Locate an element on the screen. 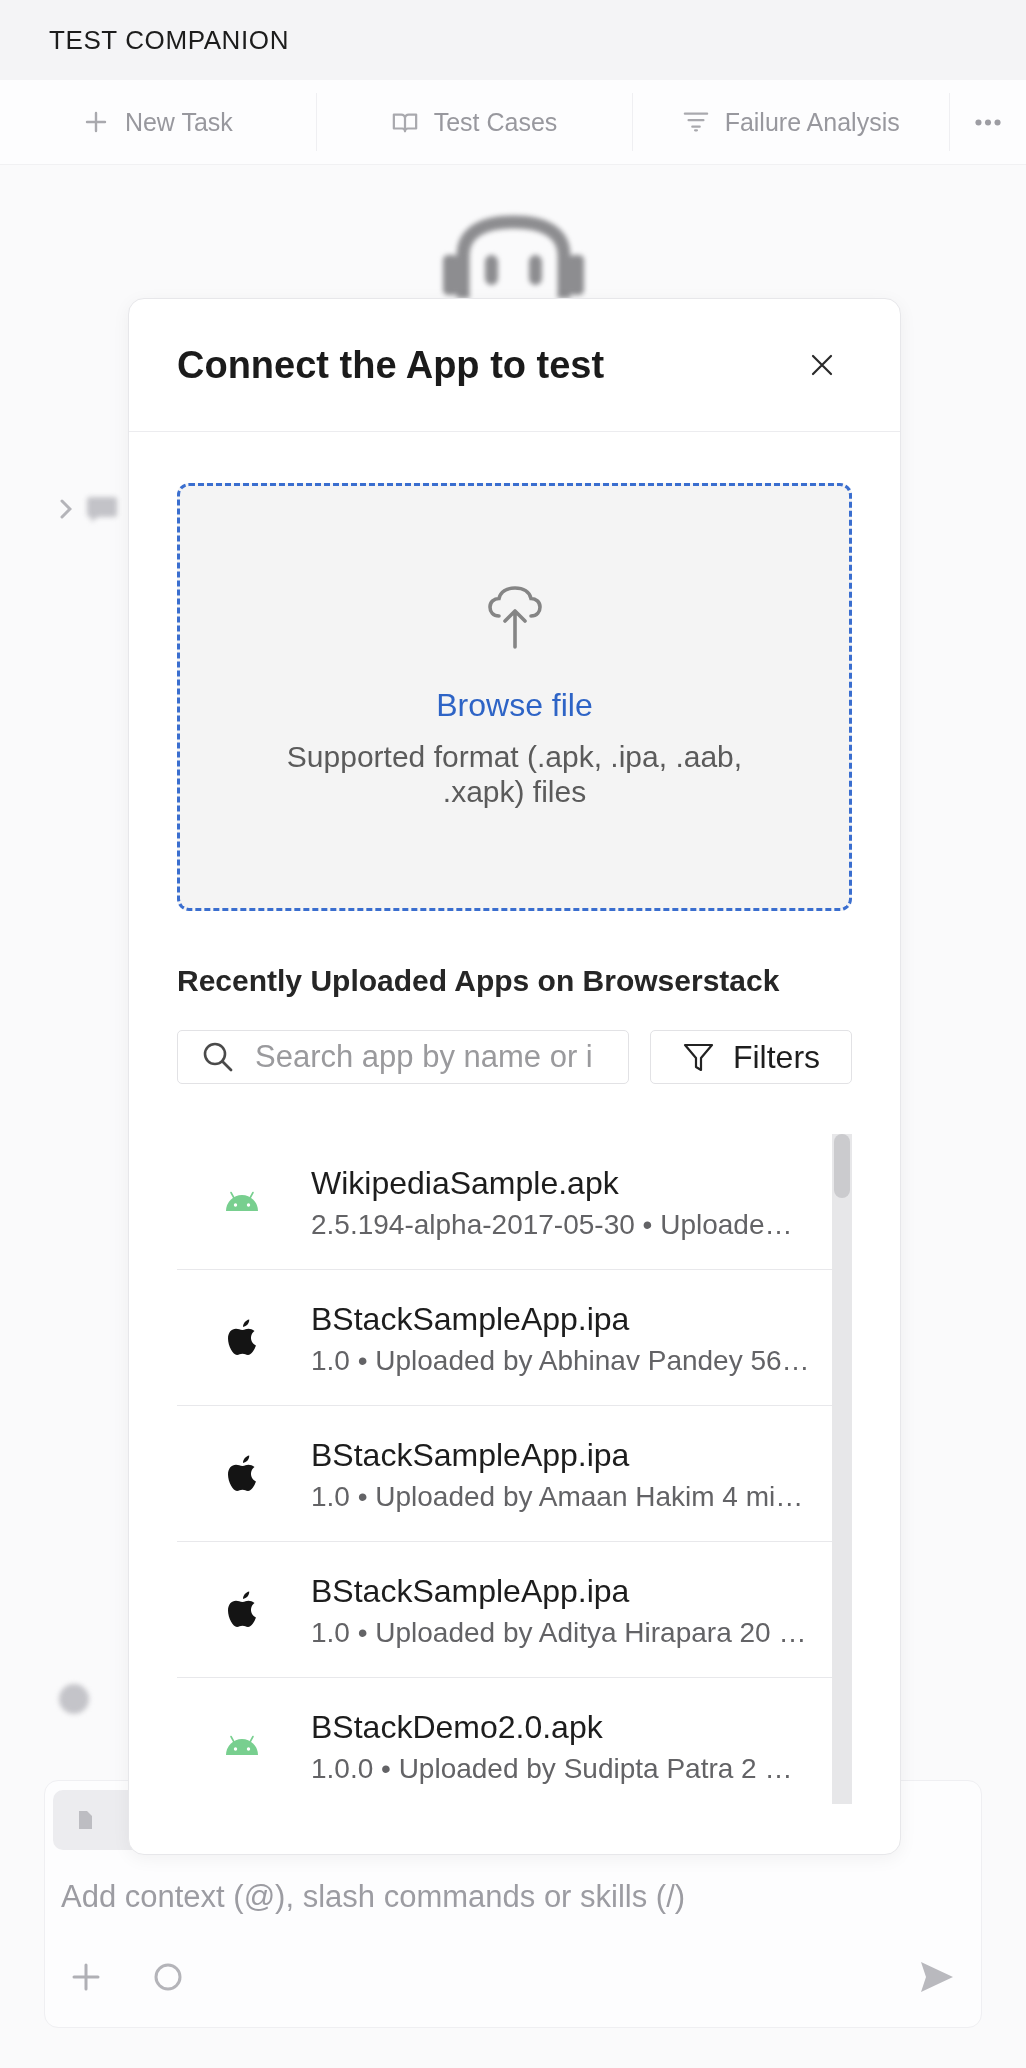 The image size is (1026, 2068). recent-apps-heading: Recently Uploaded Apps on Browserstack is located at coordinates (479, 981).